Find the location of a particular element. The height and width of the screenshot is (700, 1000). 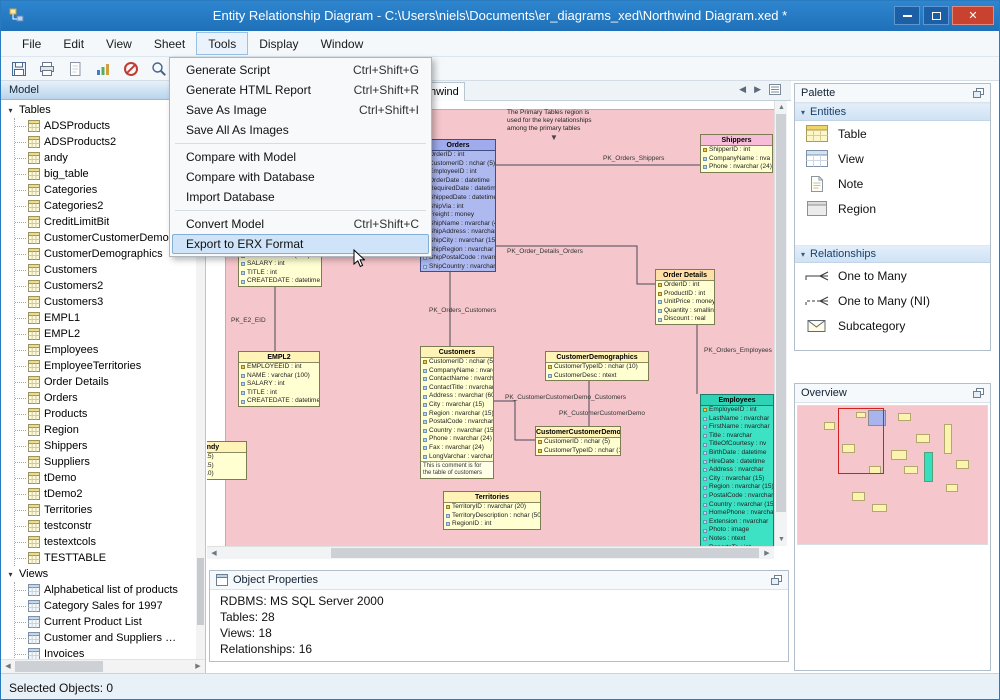

palette-item-subcategory: Subcategory is located at coordinates (892, 325).